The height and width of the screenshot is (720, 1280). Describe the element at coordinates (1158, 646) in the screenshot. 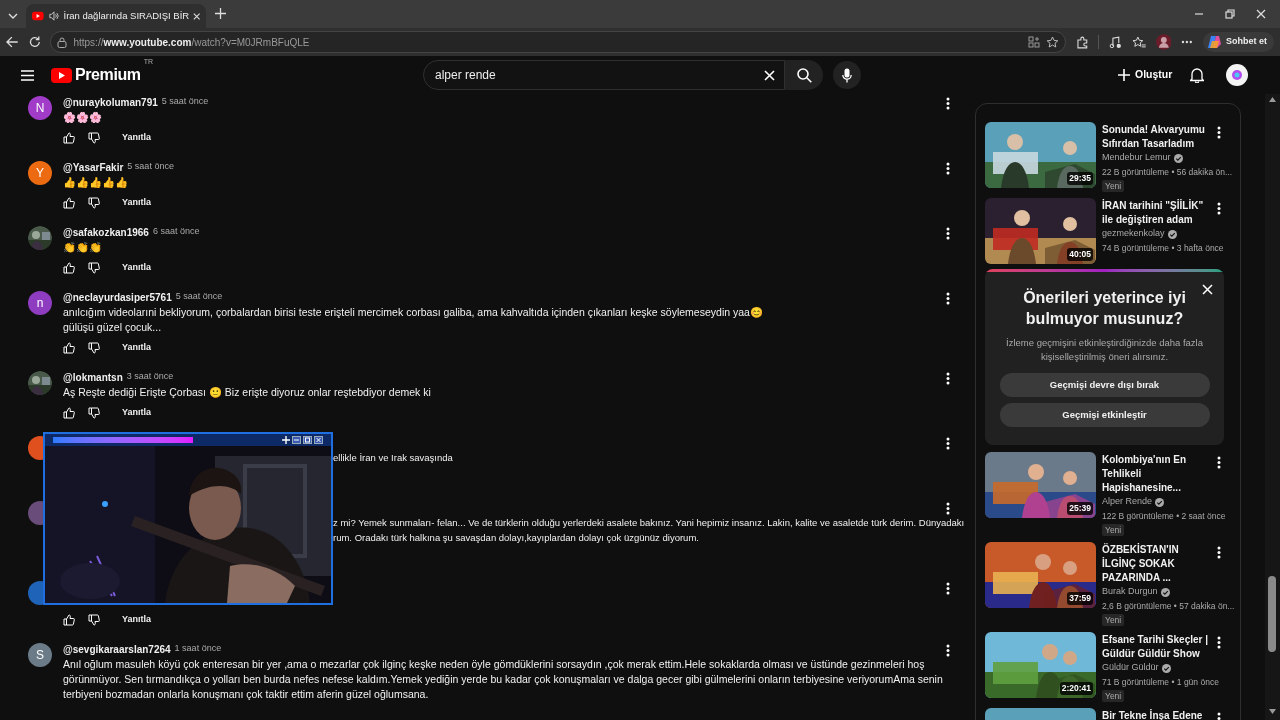

I see `video-title: Efsane Tarihi Skeçler | Güldür Güldür Show` at that location.